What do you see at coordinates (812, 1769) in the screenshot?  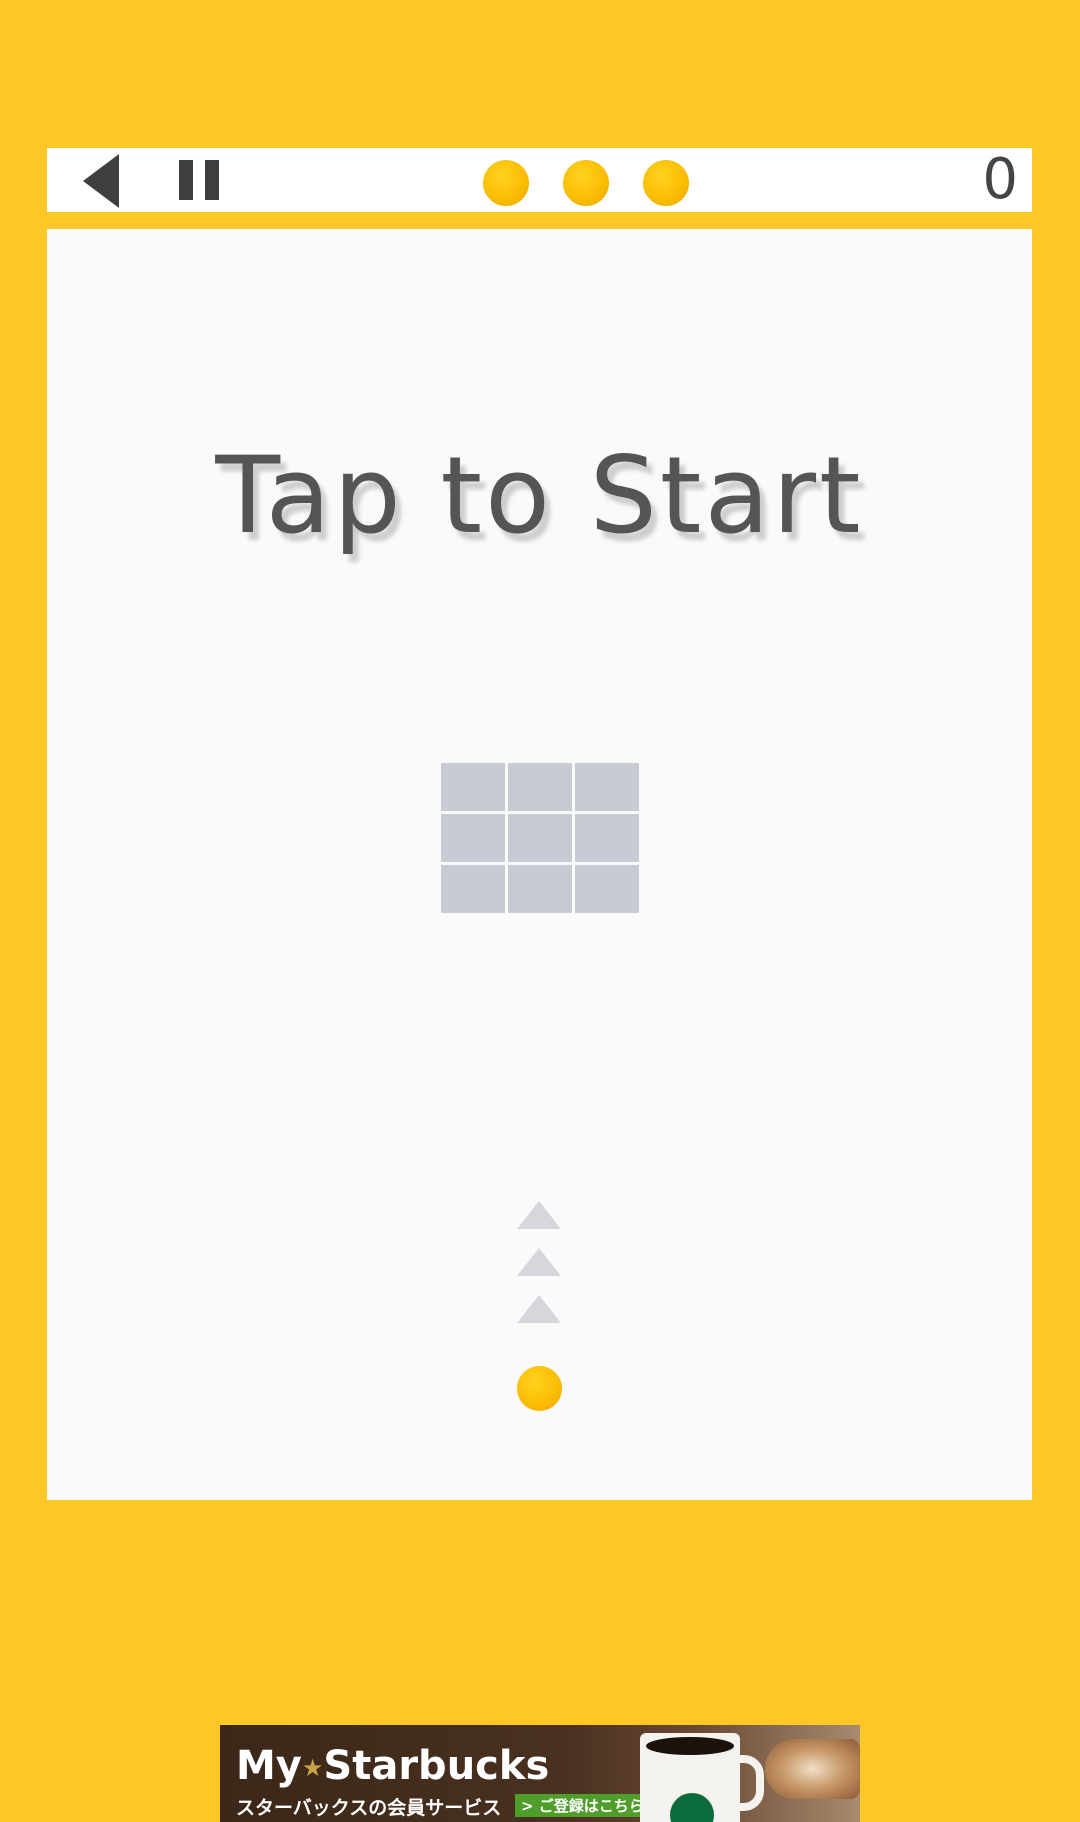 I see `pastry-image` at bounding box center [812, 1769].